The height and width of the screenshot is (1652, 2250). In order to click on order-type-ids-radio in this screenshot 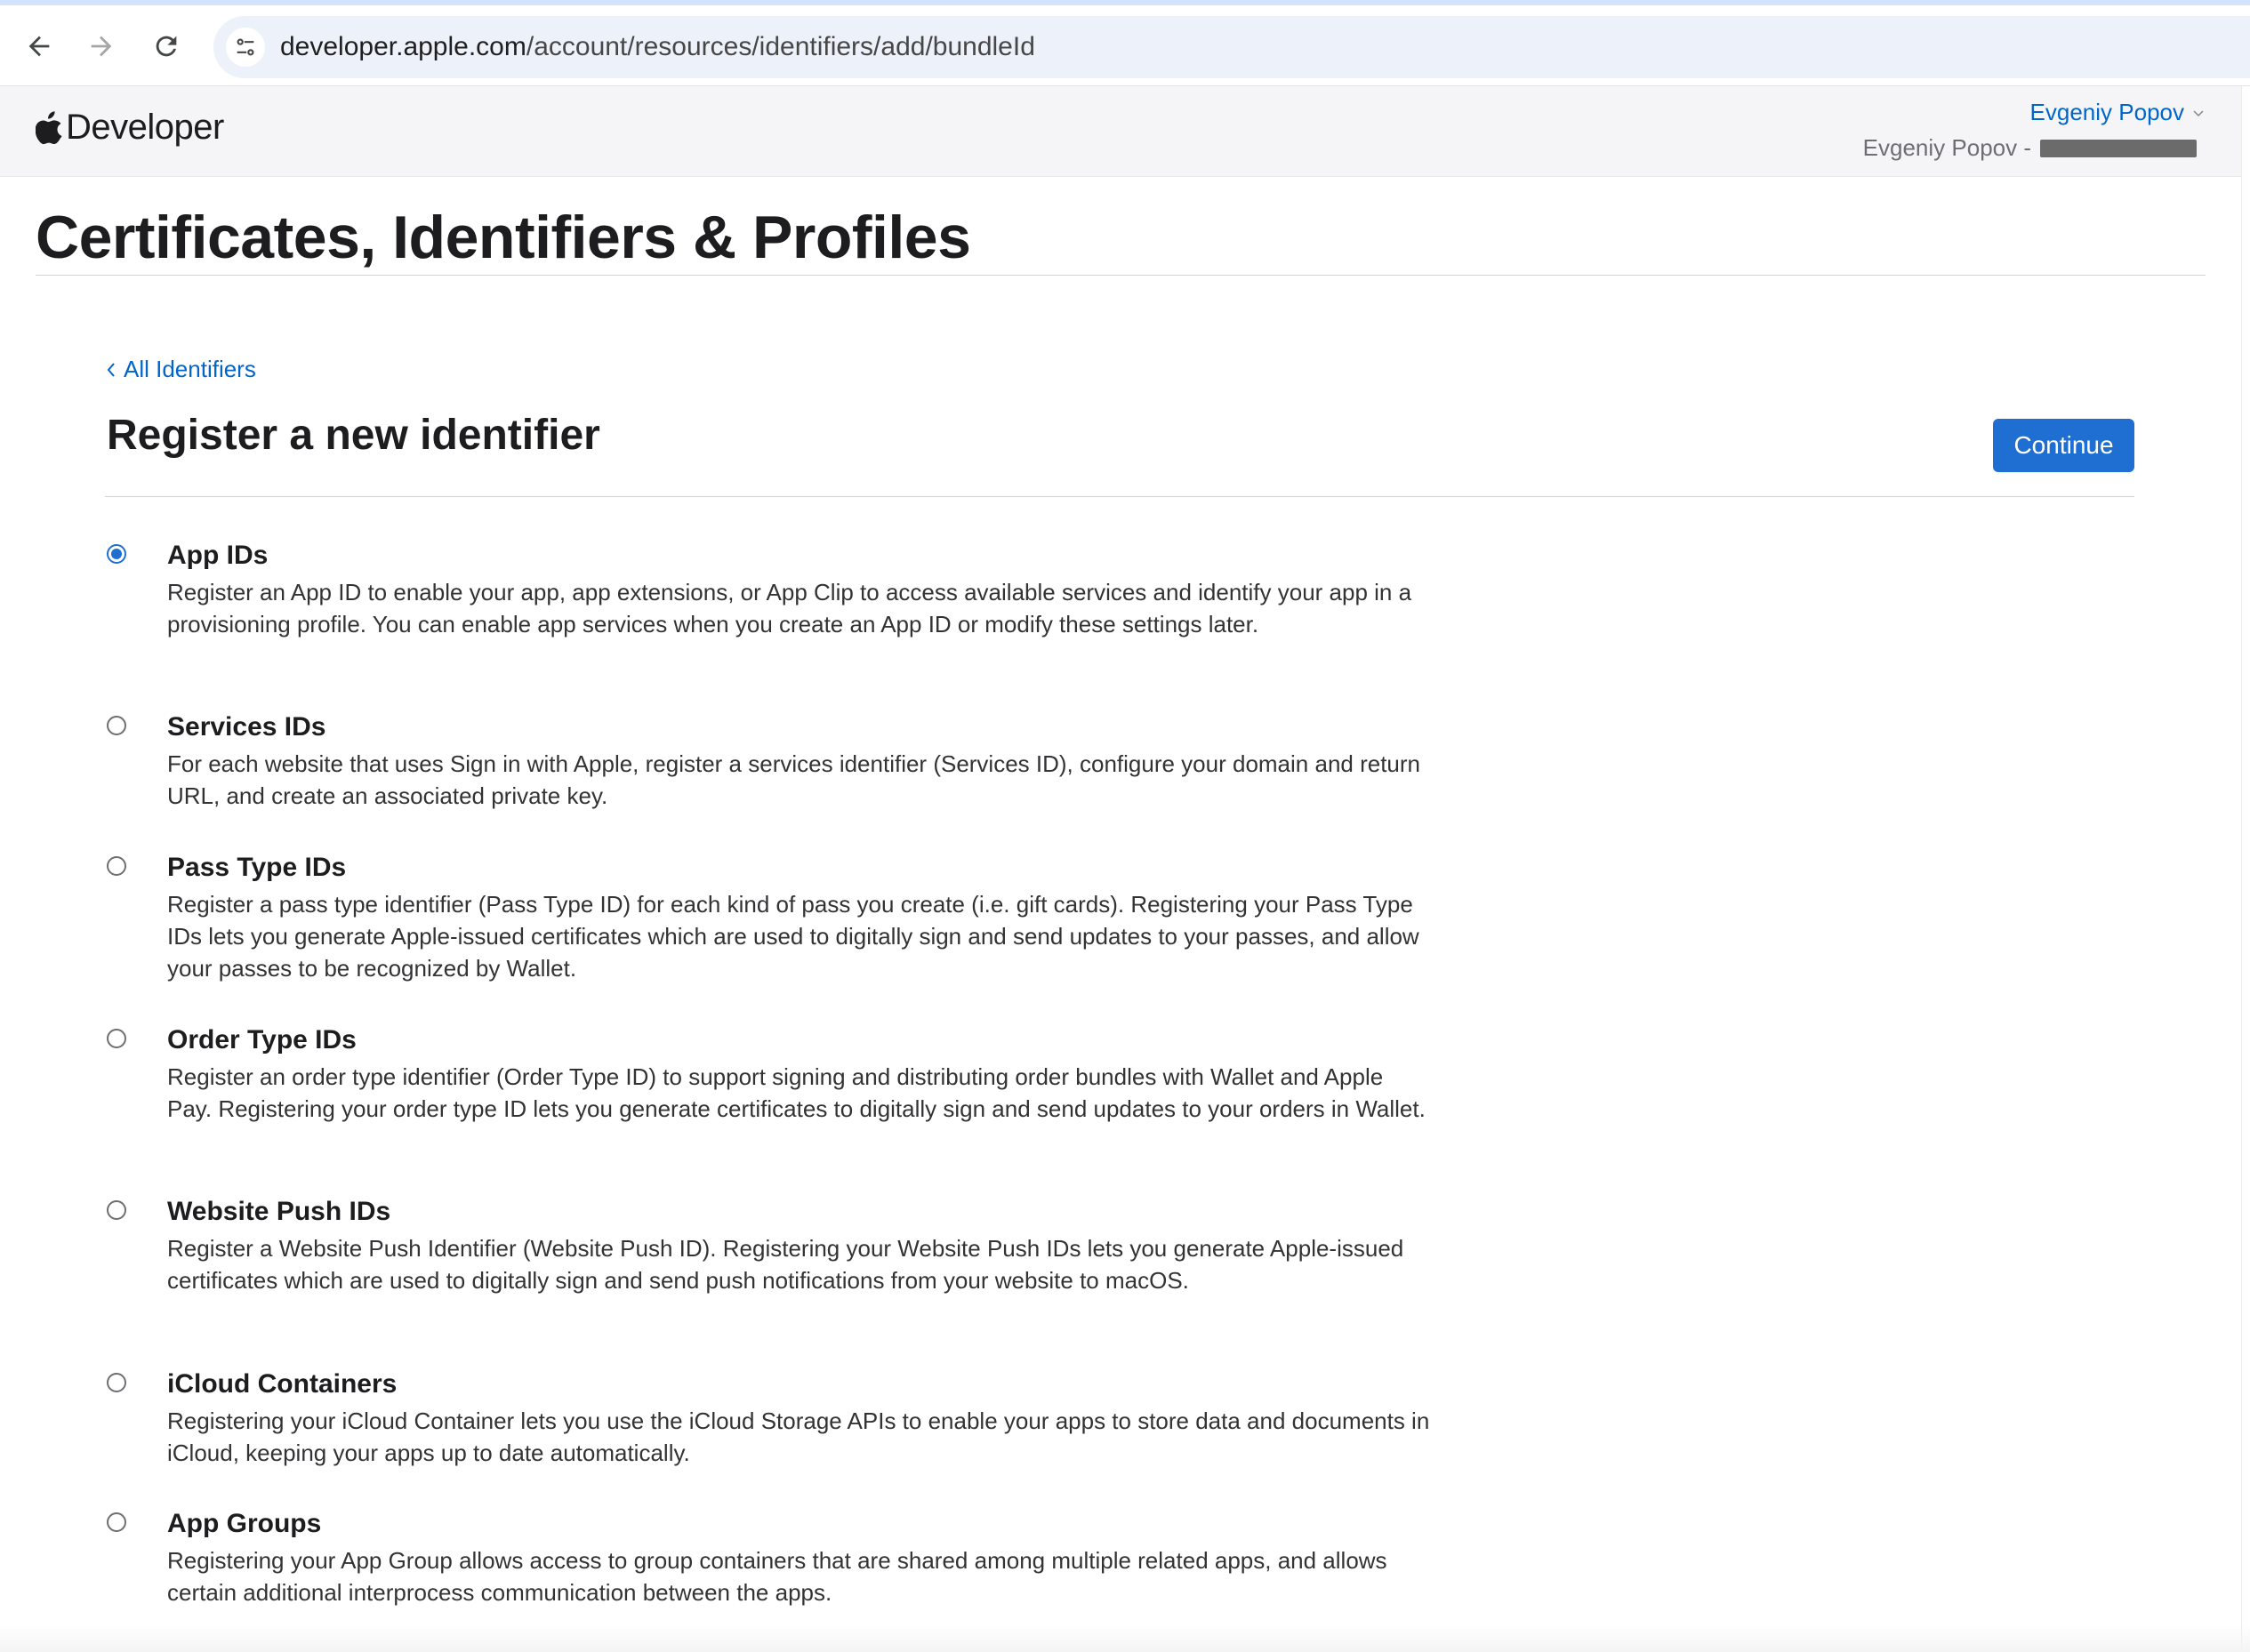, I will do `click(116, 1038)`.